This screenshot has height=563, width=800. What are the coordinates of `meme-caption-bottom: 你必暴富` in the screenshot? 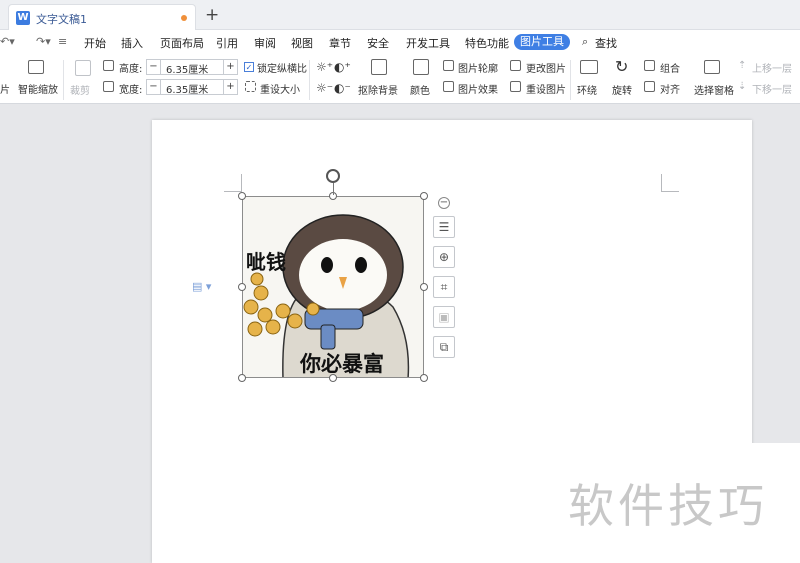 It's located at (342, 364).